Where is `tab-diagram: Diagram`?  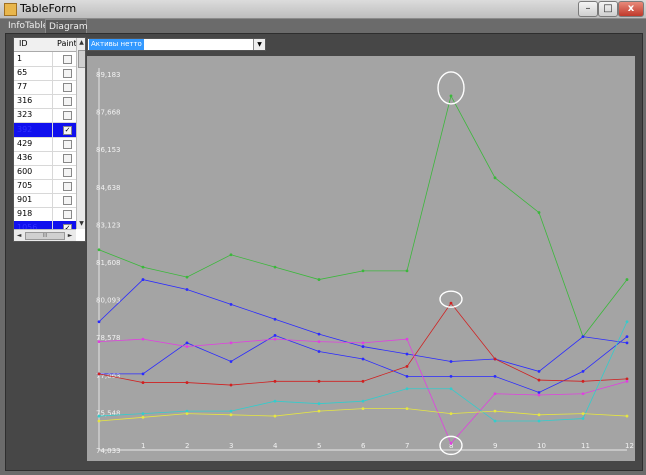 tab-diagram: Diagram is located at coordinates (66, 26).